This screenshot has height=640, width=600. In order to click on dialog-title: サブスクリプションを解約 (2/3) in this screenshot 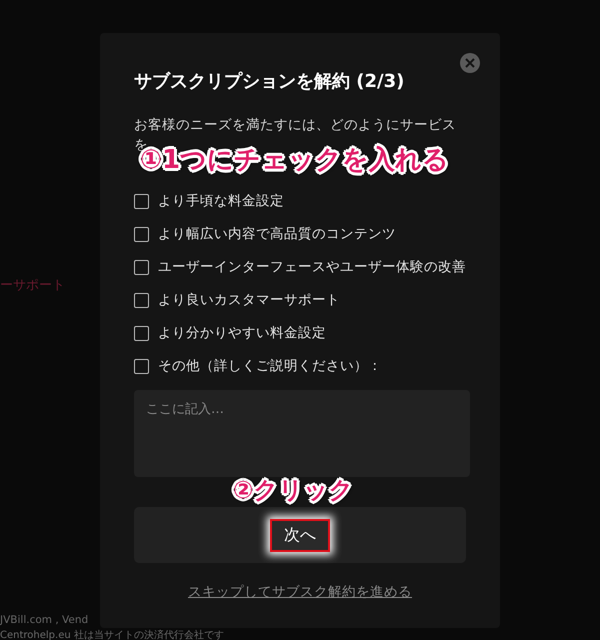, I will do `click(270, 81)`.